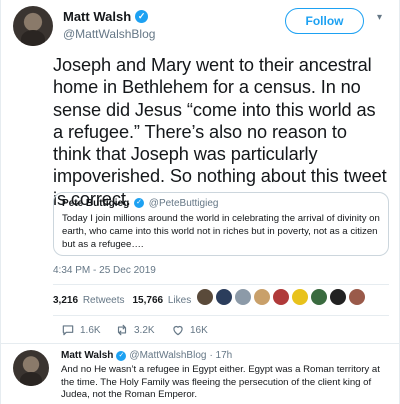  I want to click on reply-author-avatar, so click(31, 368).